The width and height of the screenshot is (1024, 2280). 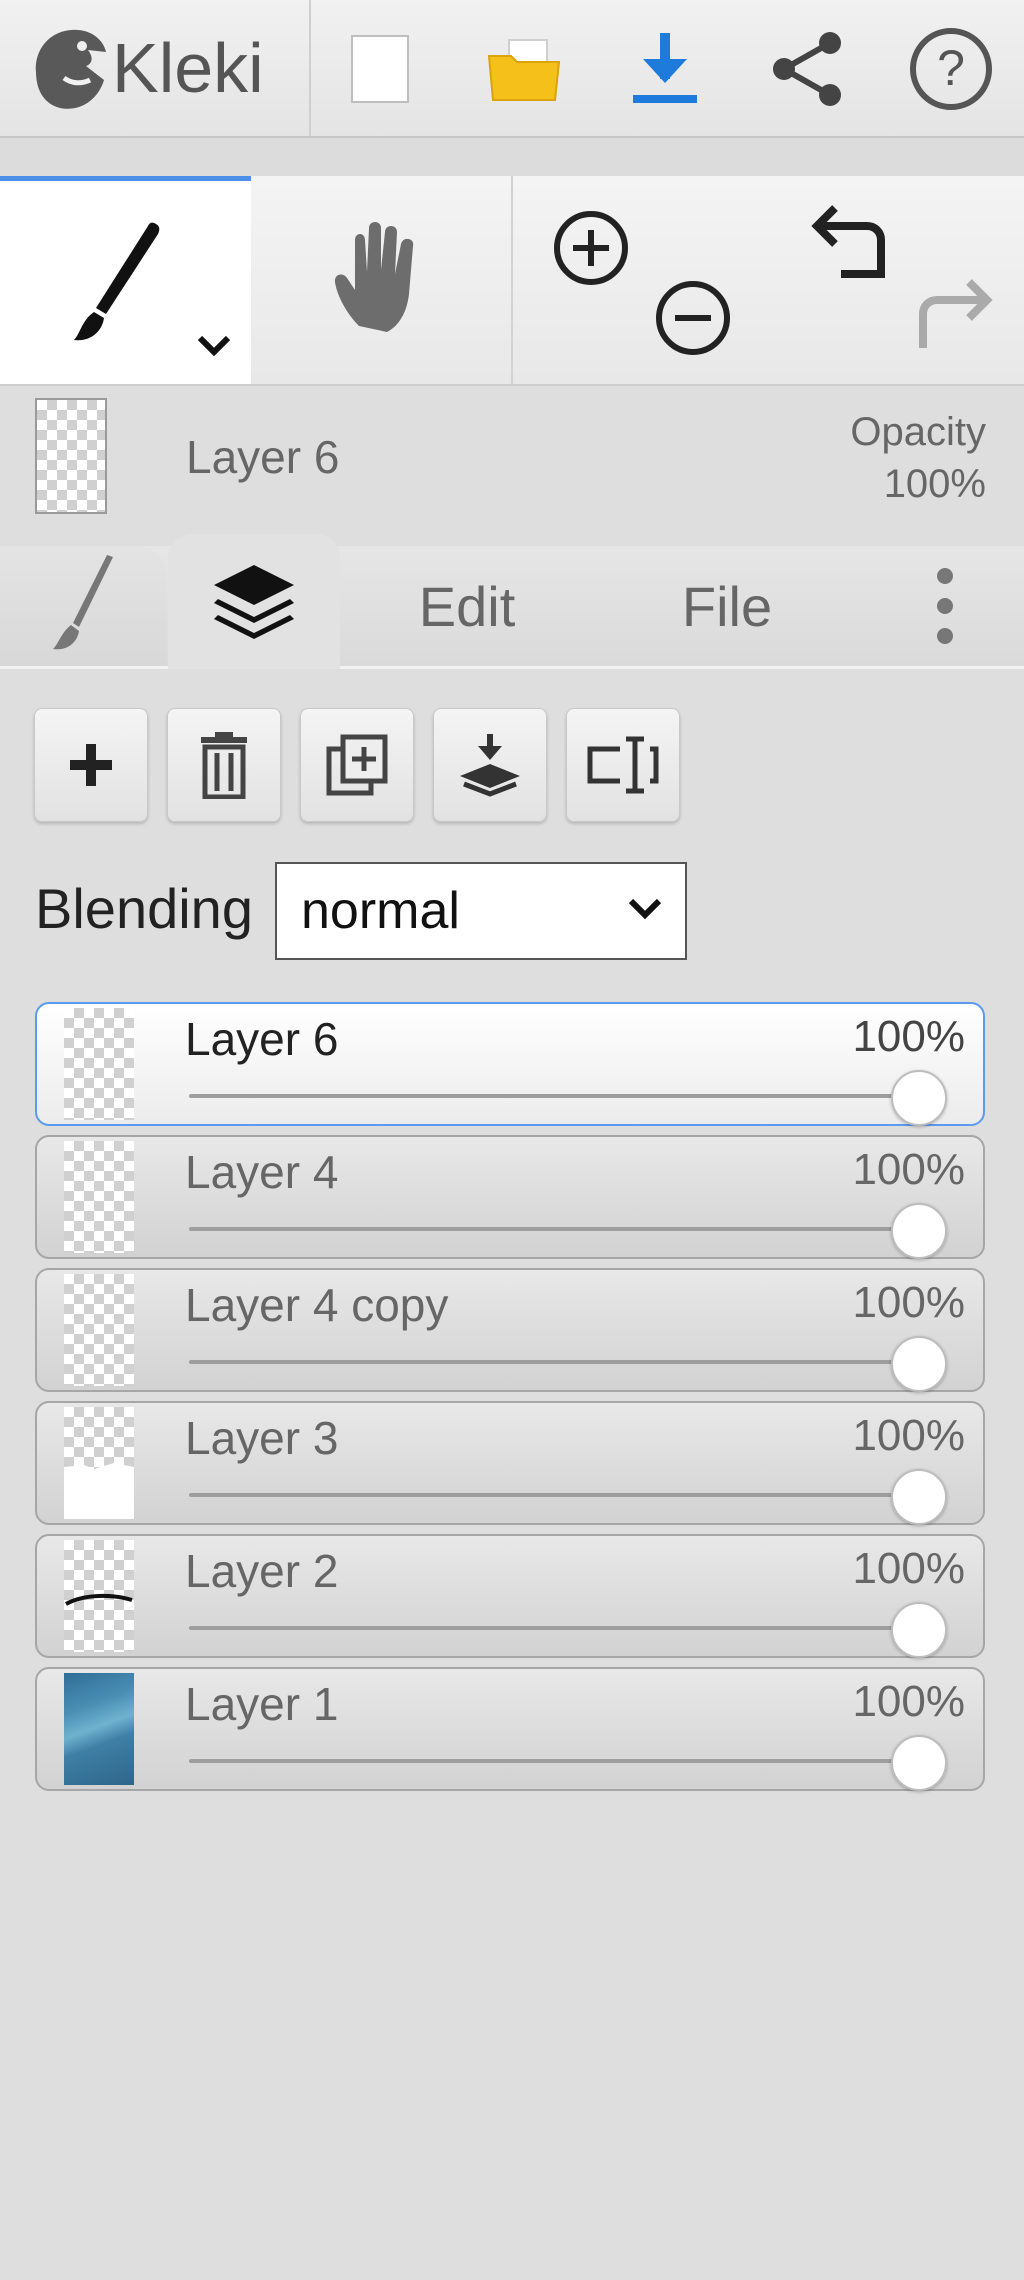 What do you see at coordinates (727, 606) in the screenshot?
I see `tab-file: File` at bounding box center [727, 606].